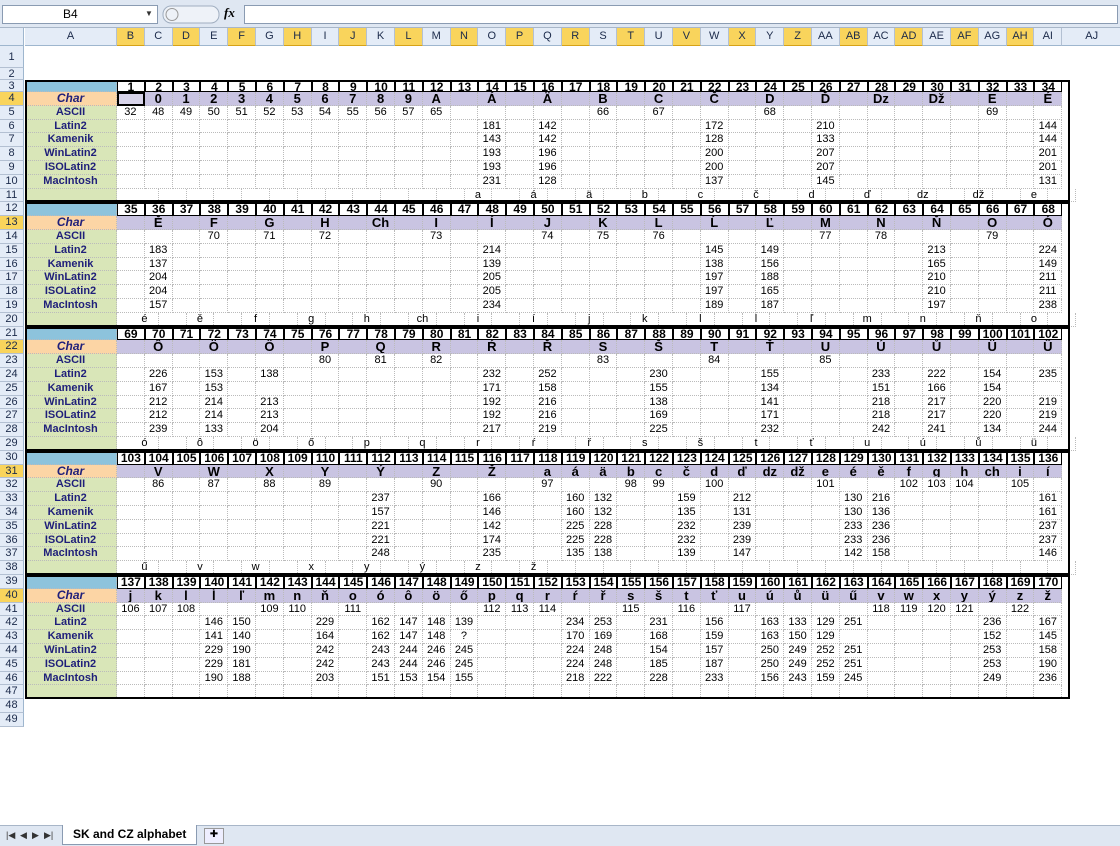 The height and width of the screenshot is (846, 1120). What do you see at coordinates (992, 333) in the screenshot?
I see `code-number: 100` at bounding box center [992, 333].